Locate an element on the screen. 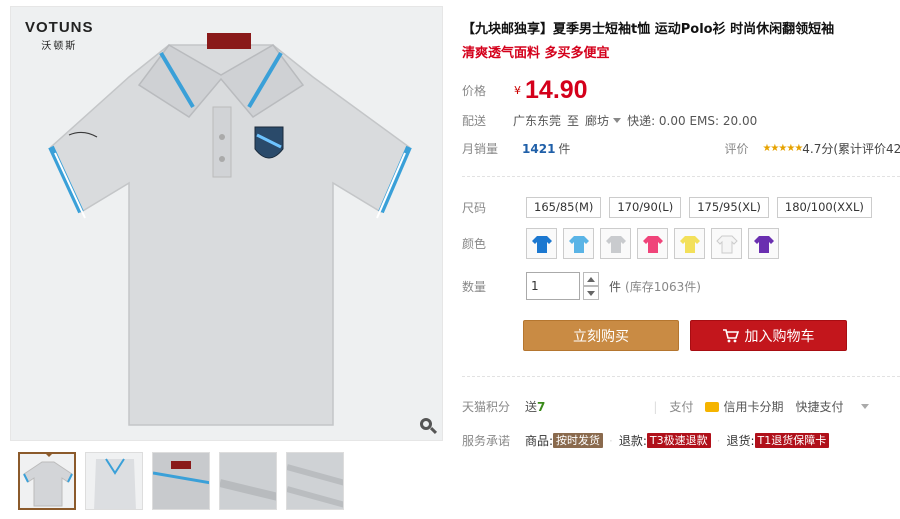 The width and height of the screenshot is (900, 519). points-value: 7 is located at coordinates (541, 406).